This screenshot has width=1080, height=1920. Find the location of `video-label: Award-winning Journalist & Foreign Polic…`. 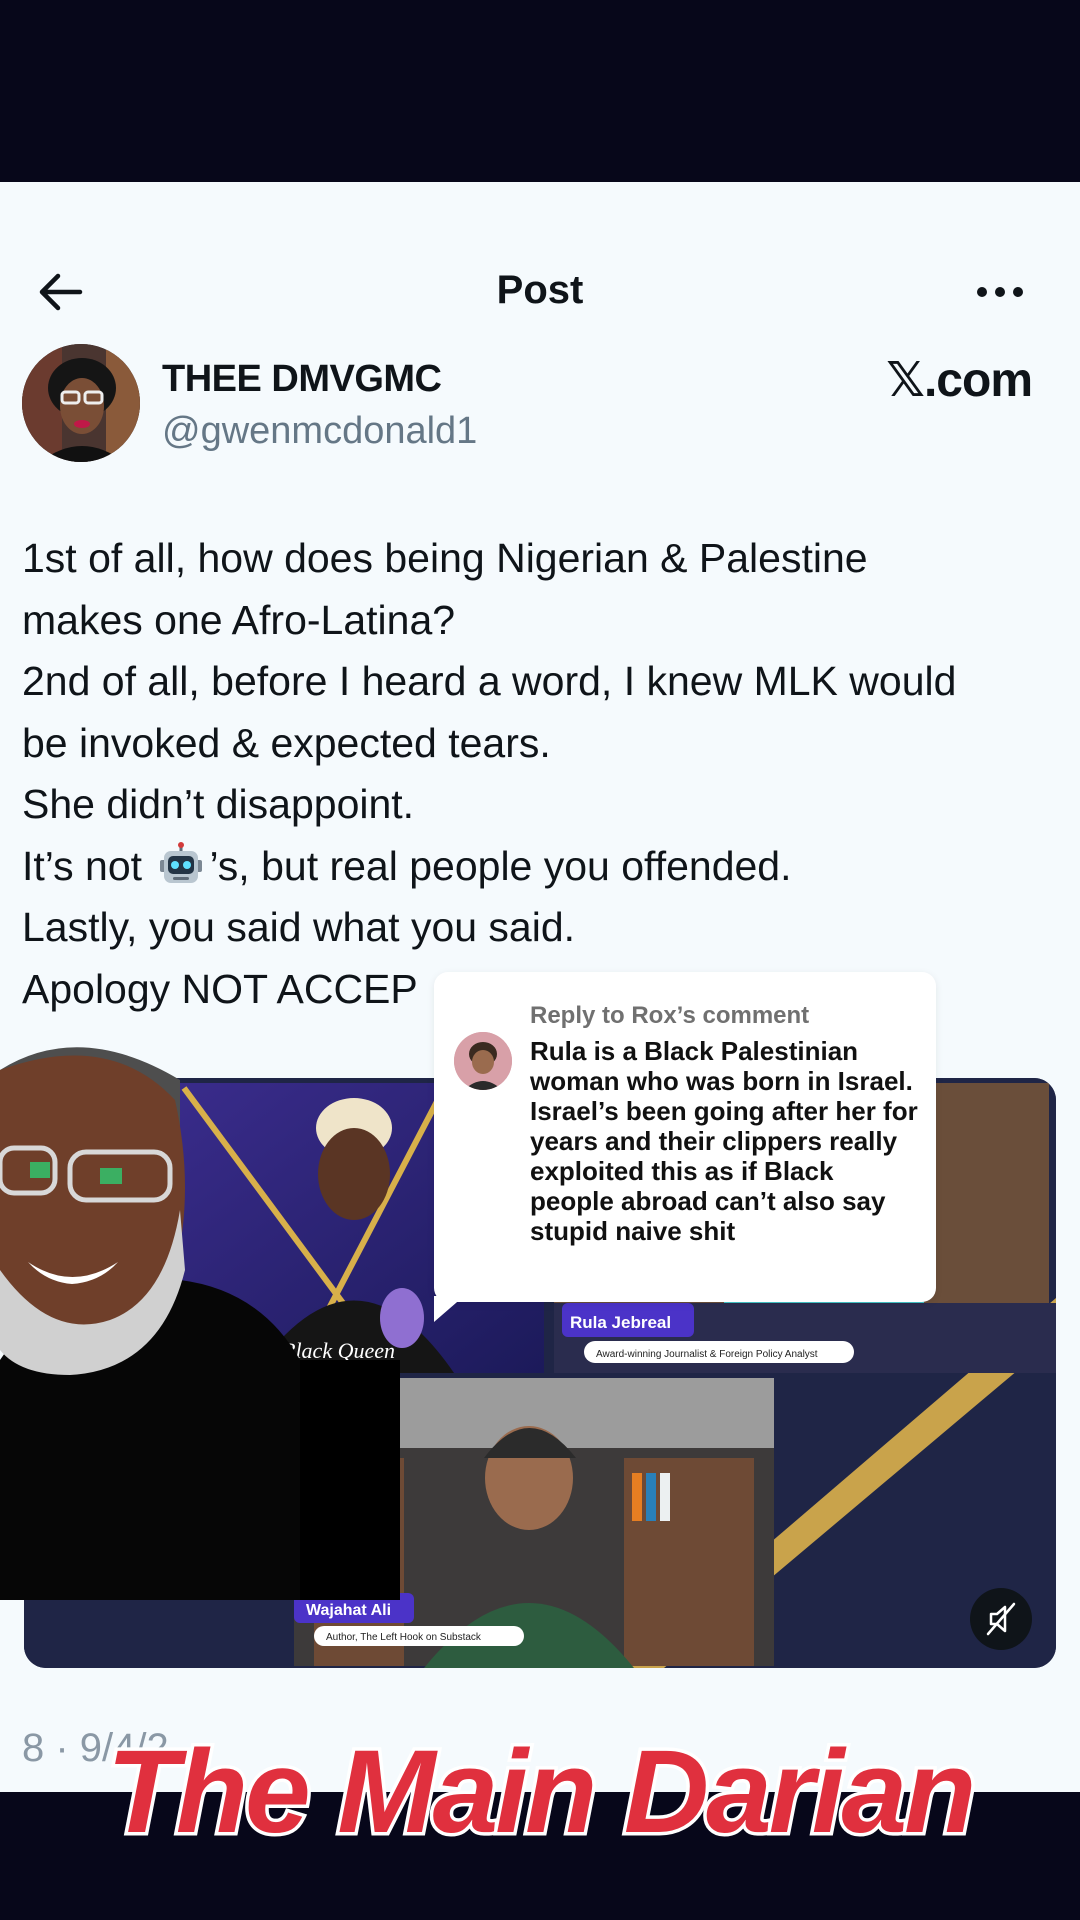

video-label: Award-winning Journalist & Foreign Polic… is located at coordinates (707, 1354).